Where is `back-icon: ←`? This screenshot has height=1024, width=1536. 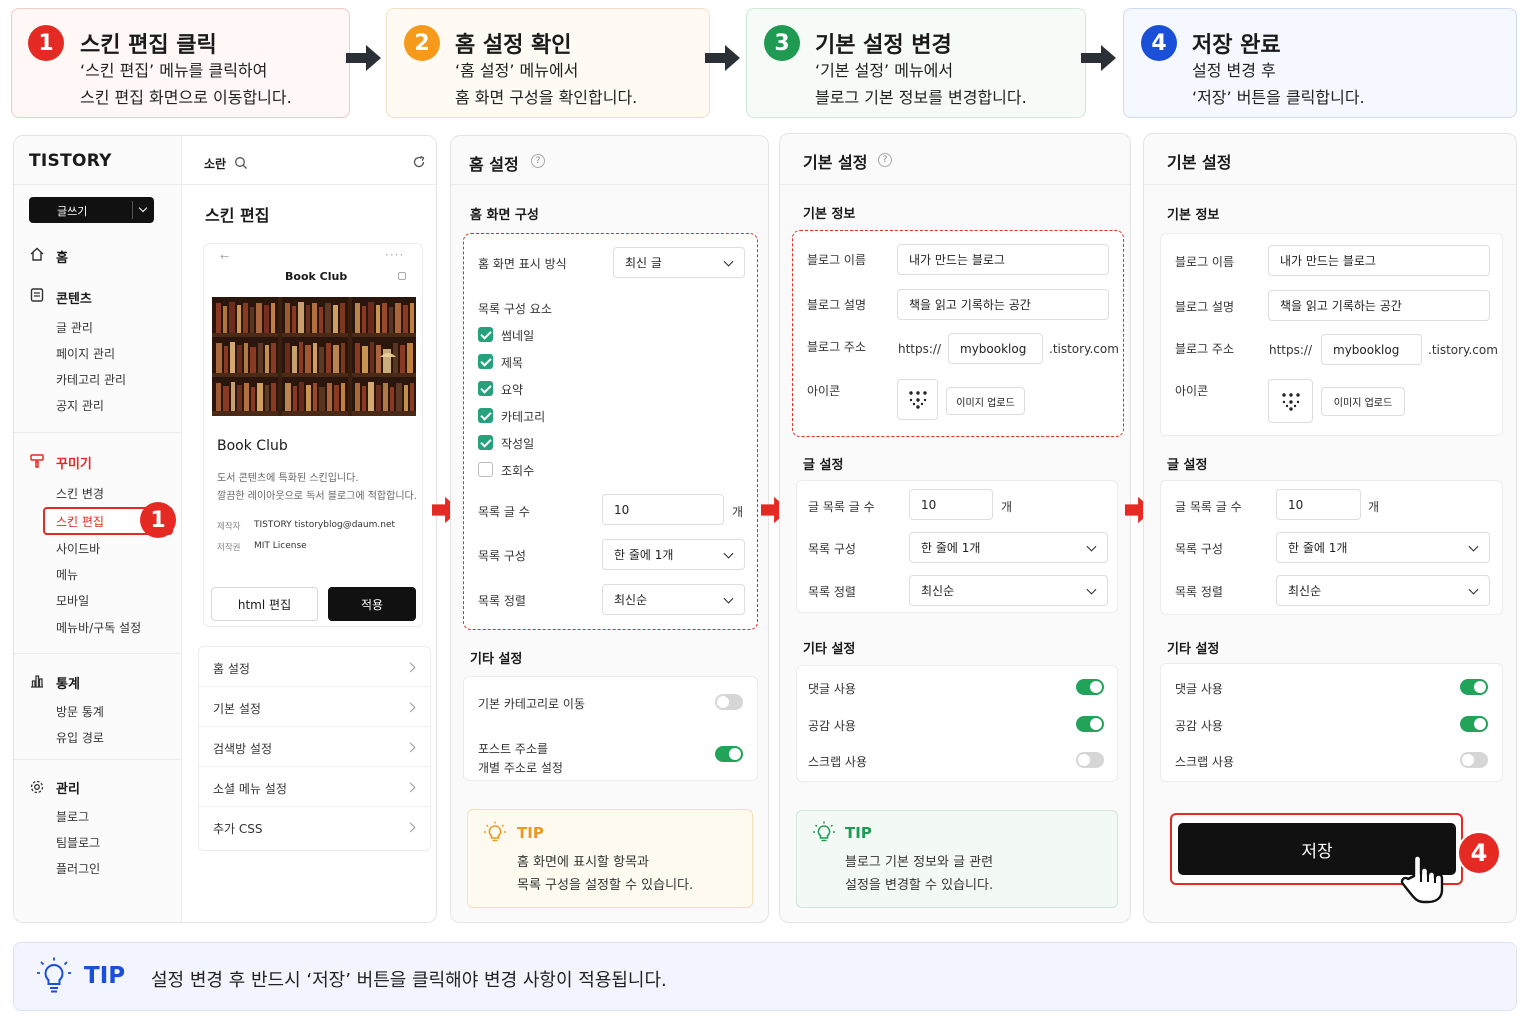 back-icon: ← is located at coordinates (225, 256).